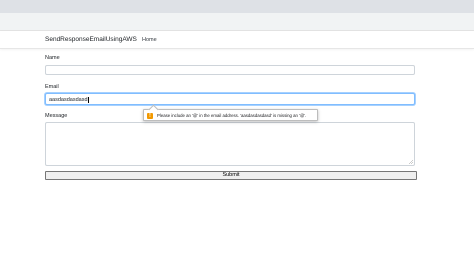 The height and width of the screenshot is (263, 474). Describe the element at coordinates (68, 100) in the screenshot. I see `email-input-value: aasdasdasdasd` at that location.